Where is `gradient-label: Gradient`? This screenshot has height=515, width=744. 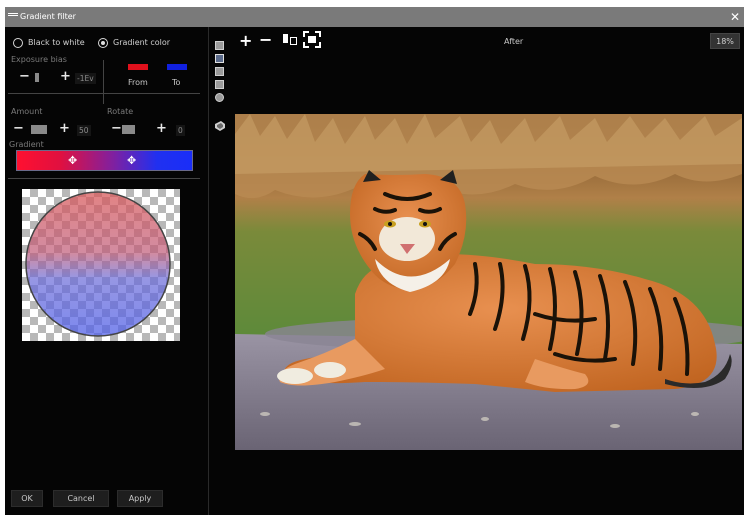
gradient-label: Gradient is located at coordinates (26, 144).